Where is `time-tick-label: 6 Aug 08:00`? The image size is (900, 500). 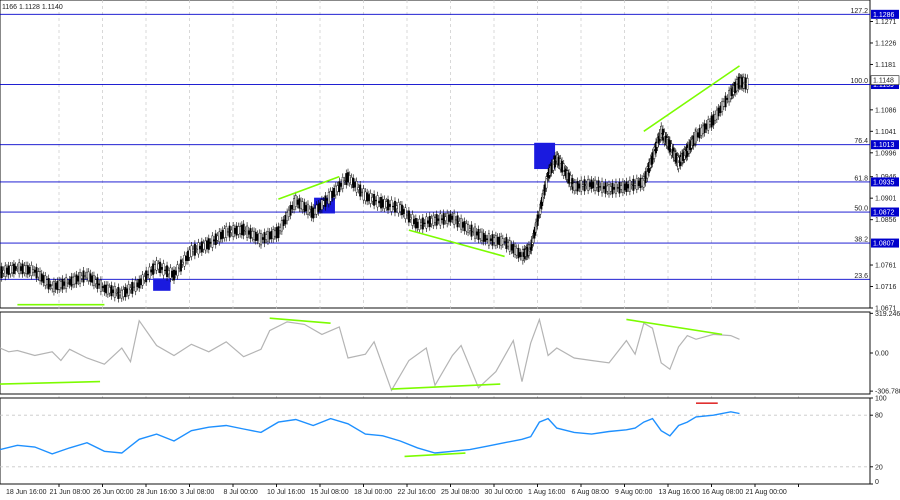
time-tick-label: 6 Aug 08:00 is located at coordinates (590, 492).